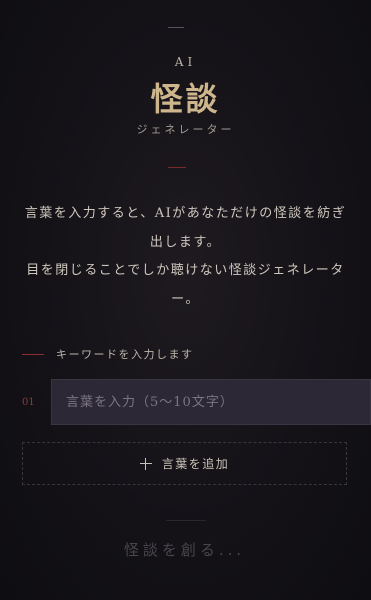  I want to click on bottom-divider, so click(186, 520).